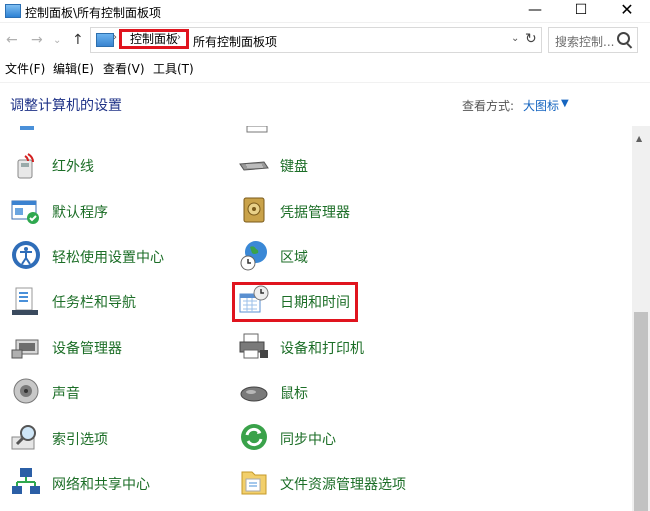 The image size is (650, 511). I want to click on item-devices-printers: 设备和打印机, so click(338, 347).